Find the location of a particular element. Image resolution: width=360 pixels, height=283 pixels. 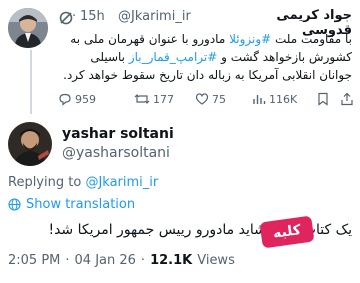

reply-avatar is located at coordinates (30, 144).